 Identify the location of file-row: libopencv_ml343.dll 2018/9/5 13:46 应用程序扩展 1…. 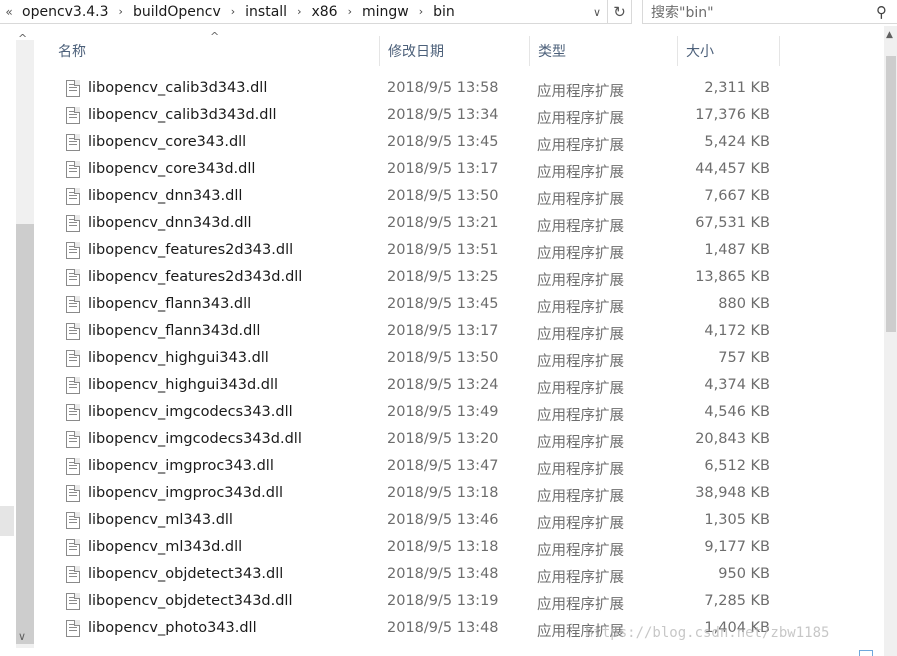
(470, 521).